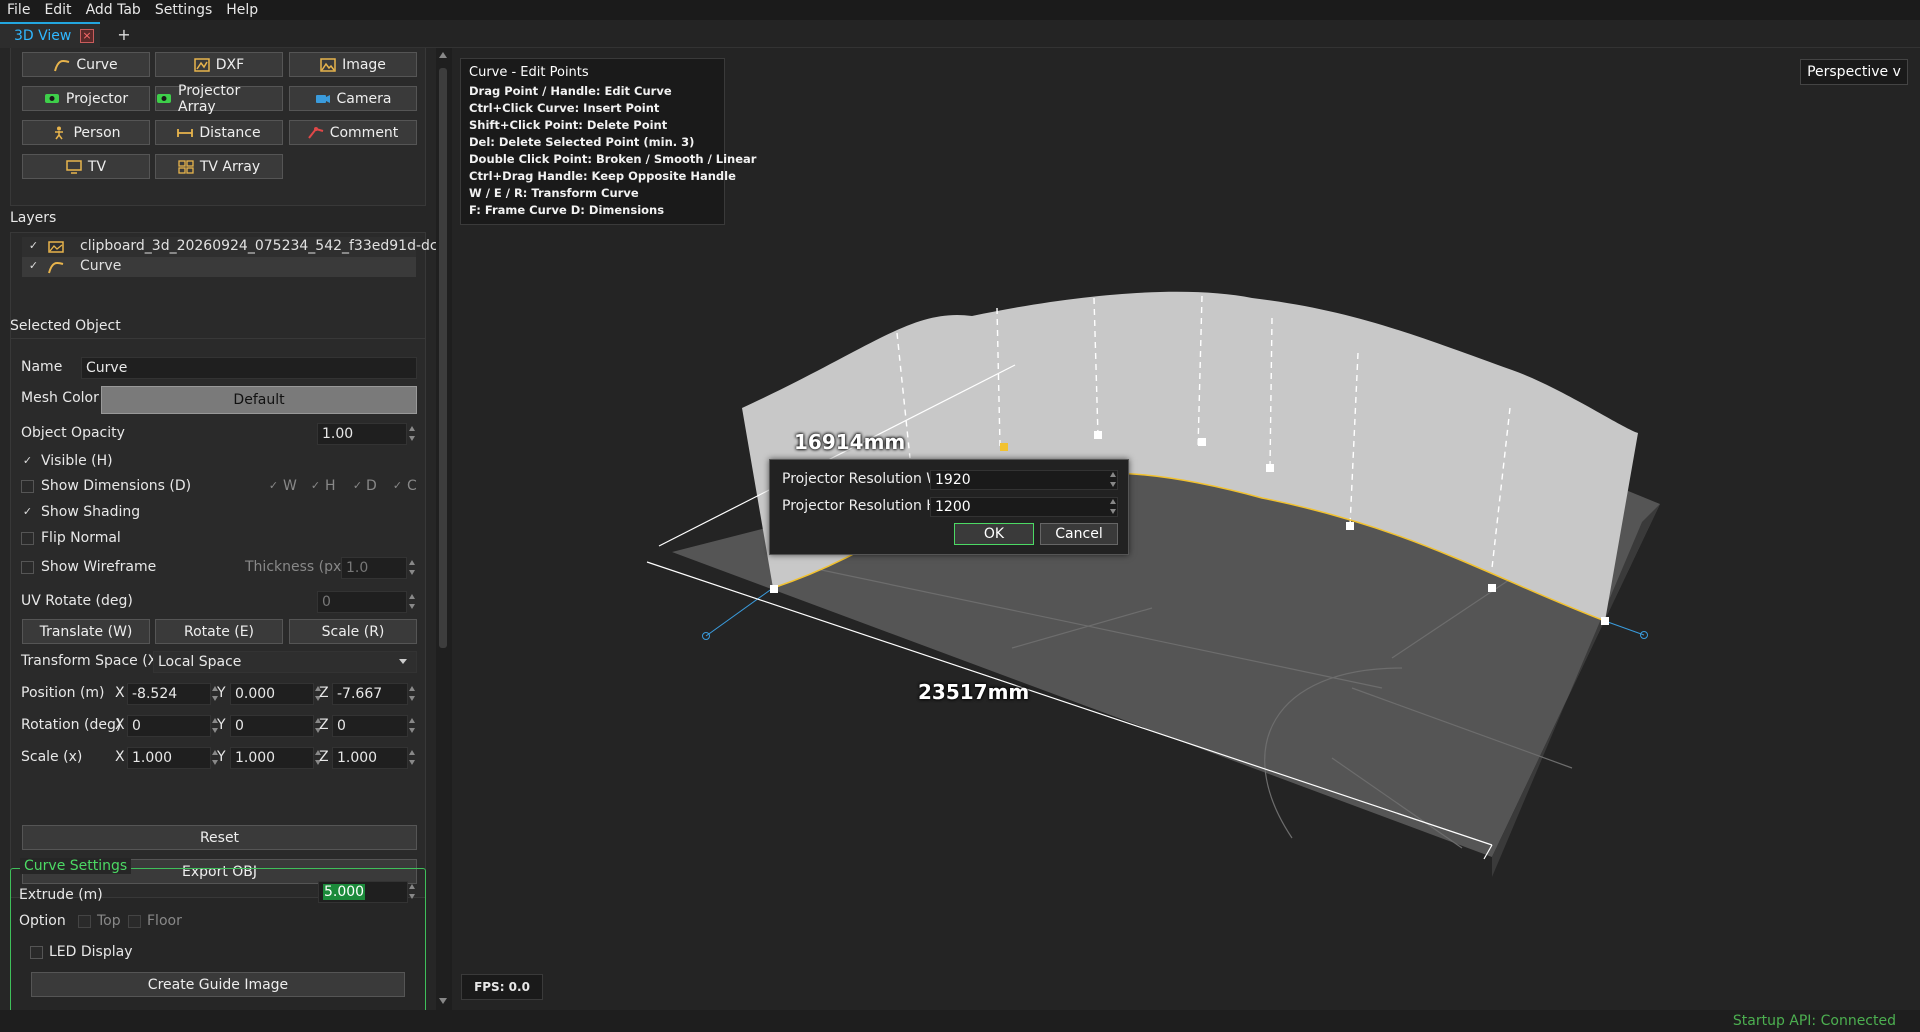 This screenshot has width=1920, height=1032. What do you see at coordinates (1854, 72) in the screenshot?
I see `perspective-dropdown: Perspective v` at bounding box center [1854, 72].